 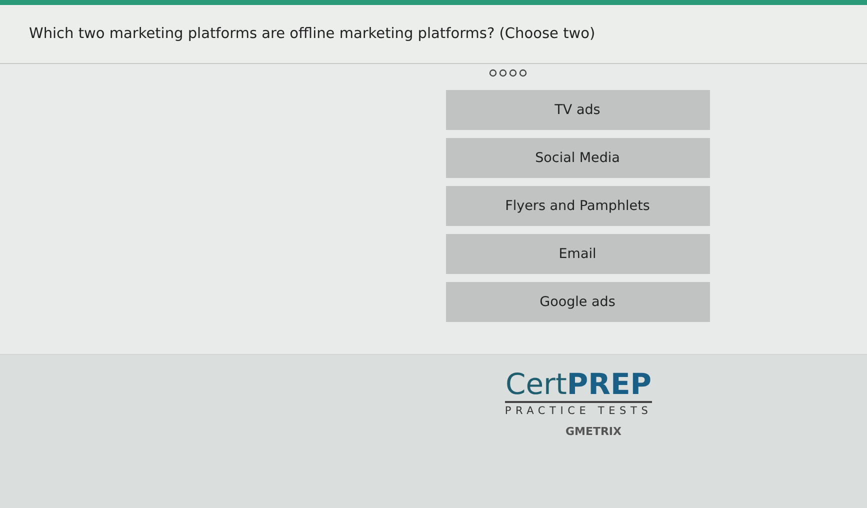 I want to click on brand-name: GMETRIX, so click(x=593, y=431).